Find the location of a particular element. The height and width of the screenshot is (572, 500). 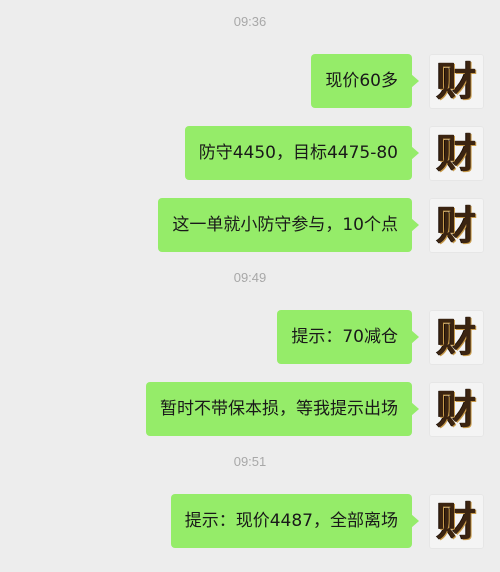

message-row: 这一单就小防守参与，10个点 财 is located at coordinates (321, 226).